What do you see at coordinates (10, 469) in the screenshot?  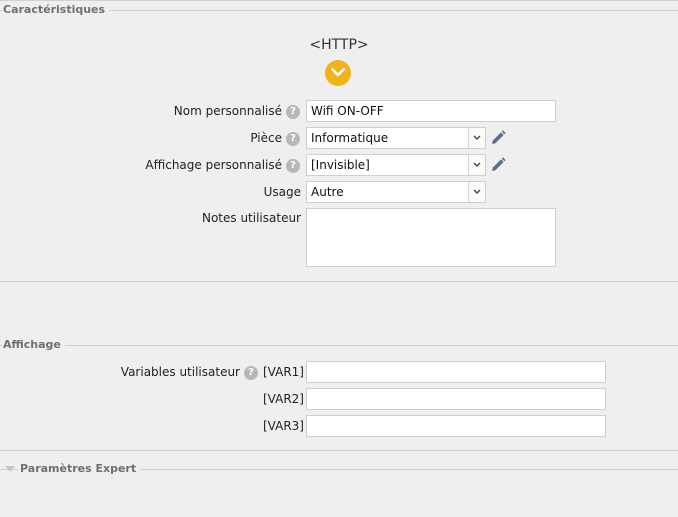 I see `triangle-down-icon` at bounding box center [10, 469].